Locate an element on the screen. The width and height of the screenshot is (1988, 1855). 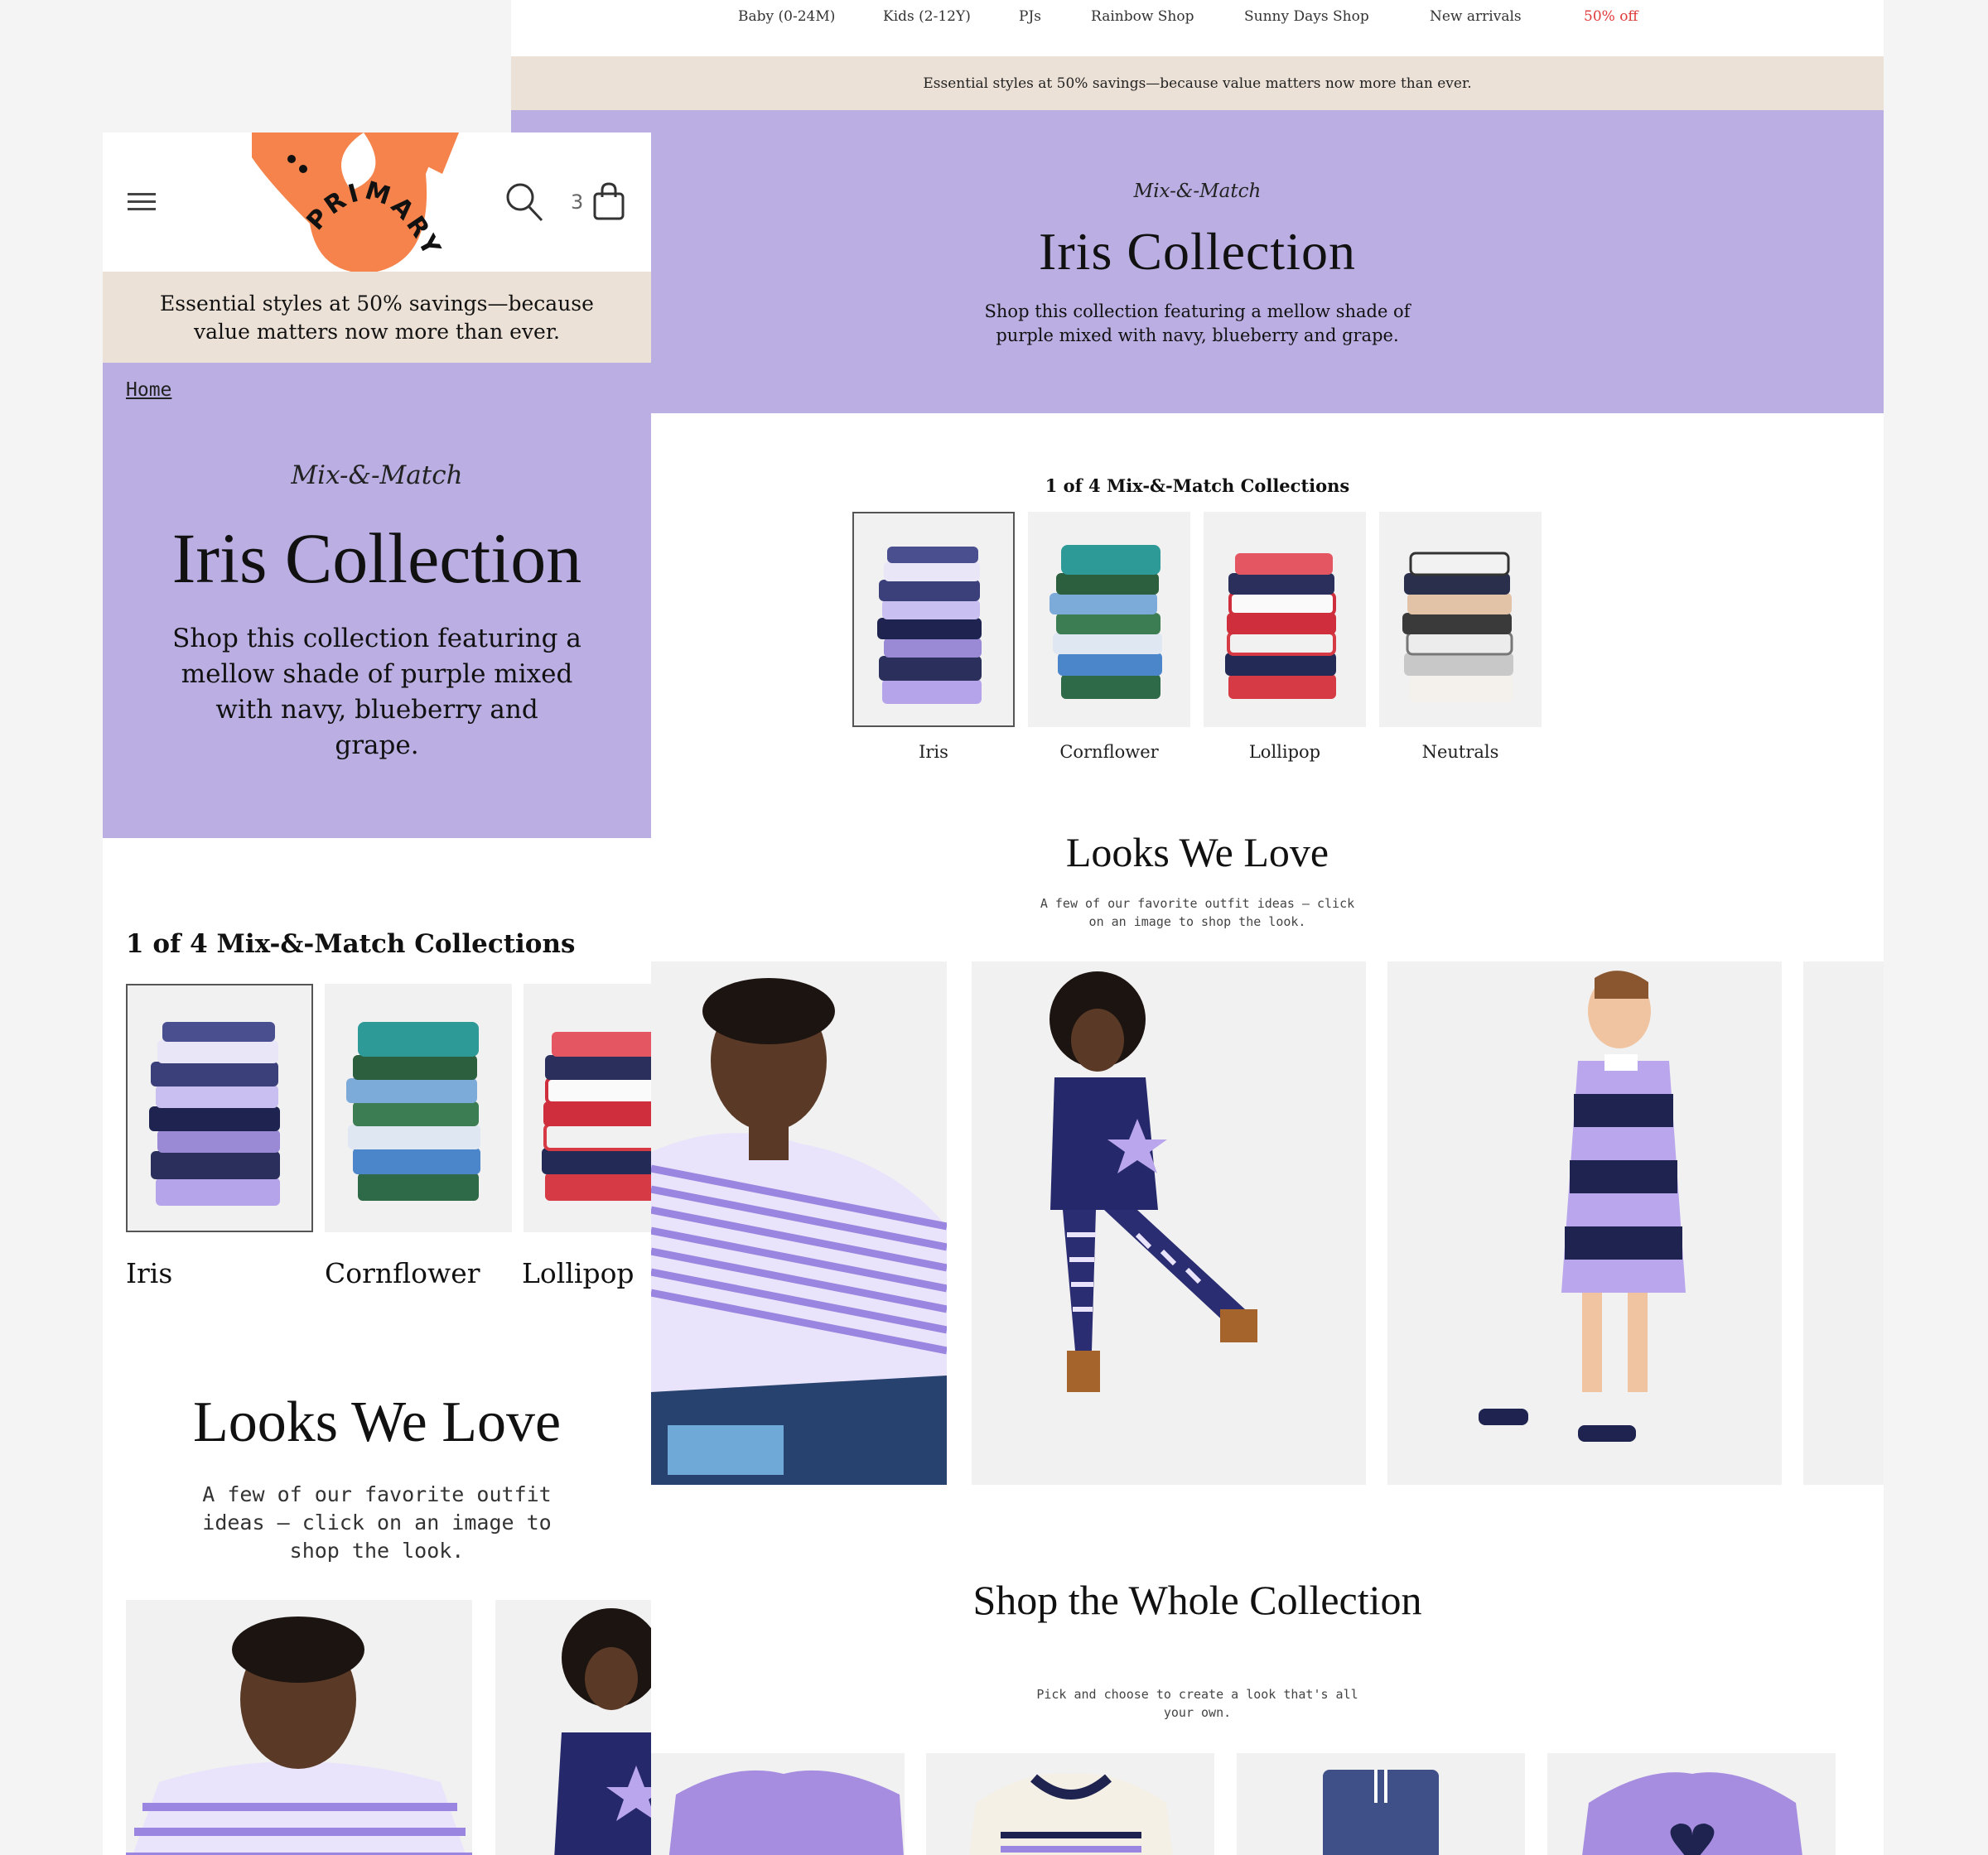
shop-collection-title: Shop the Whole Collection is located at coordinates (1197, 1600).